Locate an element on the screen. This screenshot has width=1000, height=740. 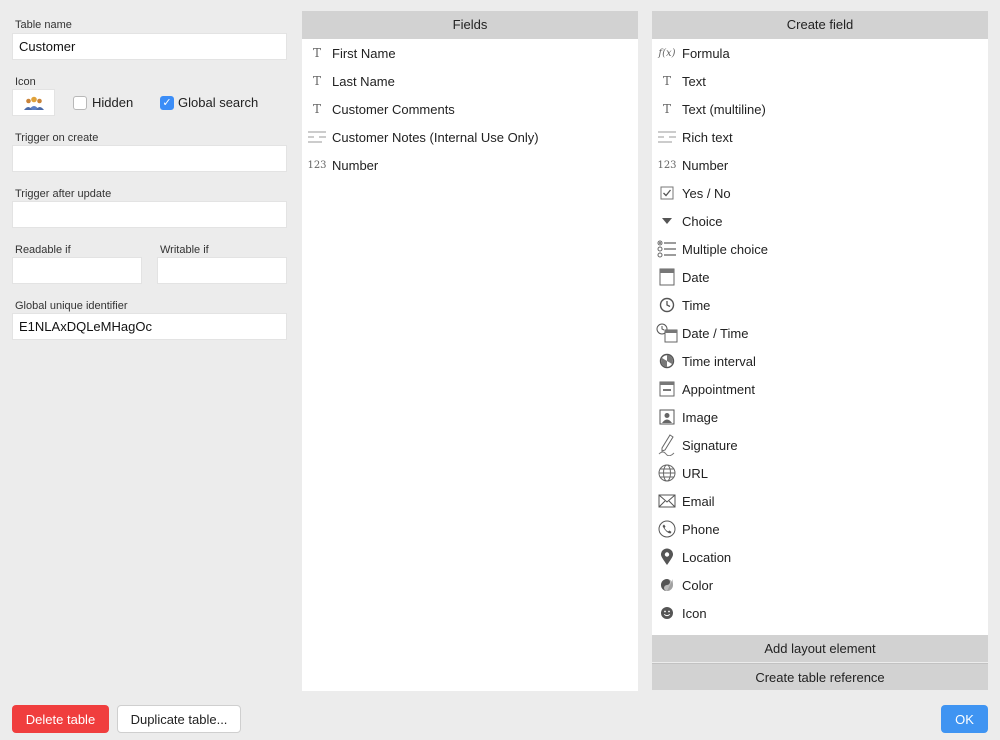
hidden-checkbox-box is located at coordinates (80, 102).